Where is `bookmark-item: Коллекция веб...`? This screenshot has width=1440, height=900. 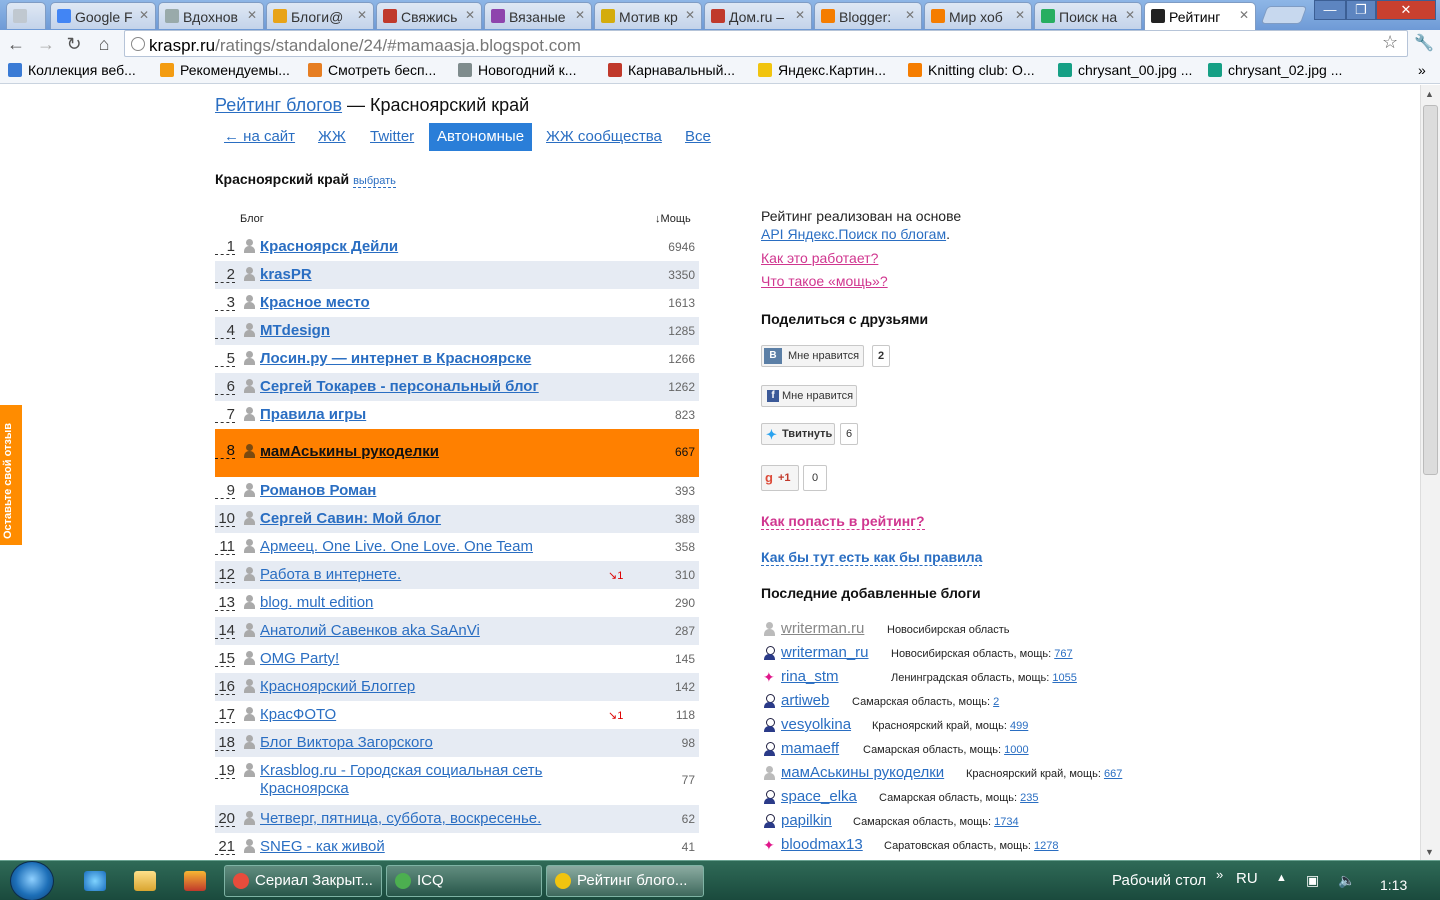
bookmark-item: Коллекция веб... is located at coordinates (72, 70).